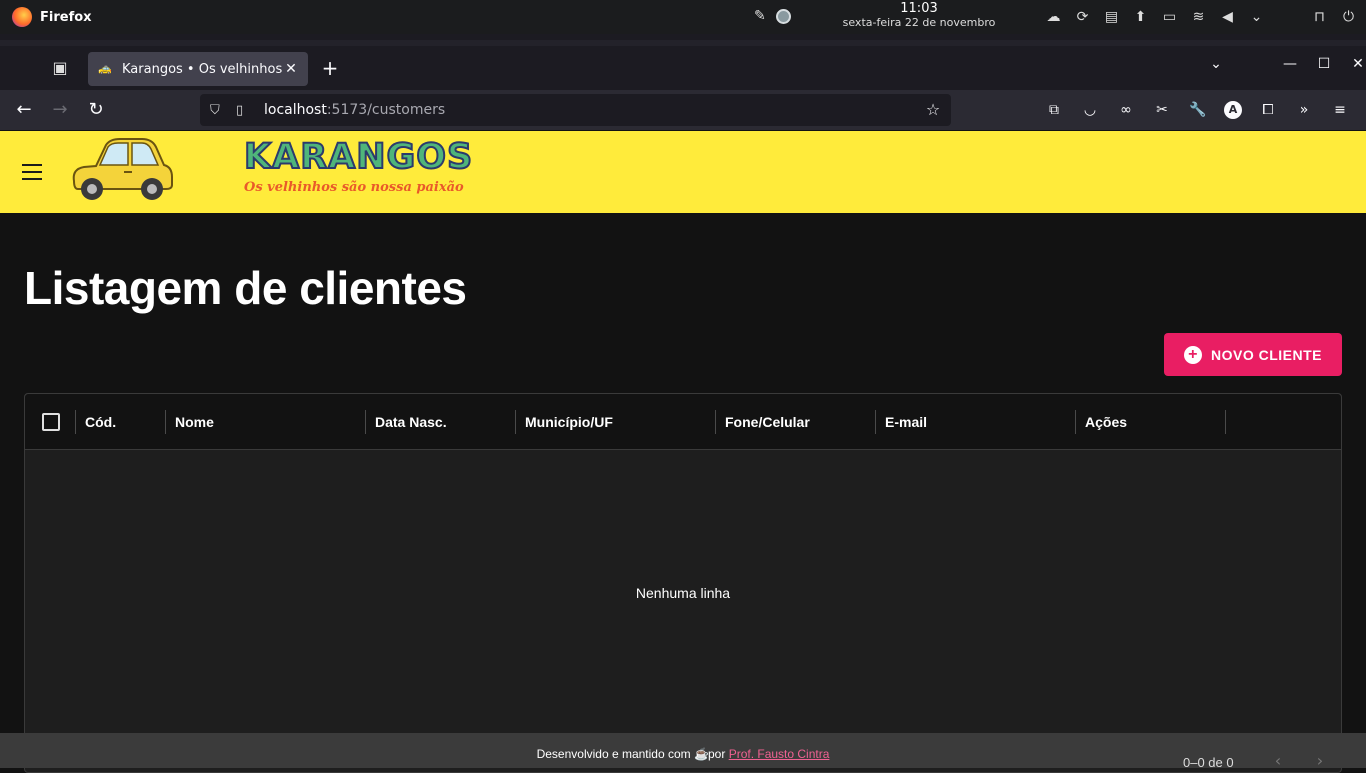 Image resolution: width=1366 pixels, height=773 pixels. Describe the element at coordinates (613, 754) in the screenshot. I see `footer-text-before: Desenvolvido e mantido com` at that location.